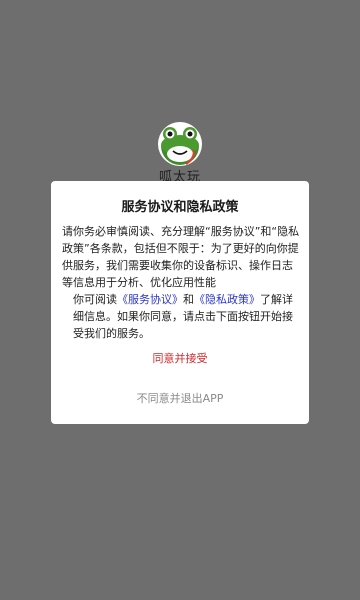 The image size is (360, 600). What do you see at coordinates (180, 207) in the screenshot?
I see `dialog-title: 服务协议和隐私政策` at bounding box center [180, 207].